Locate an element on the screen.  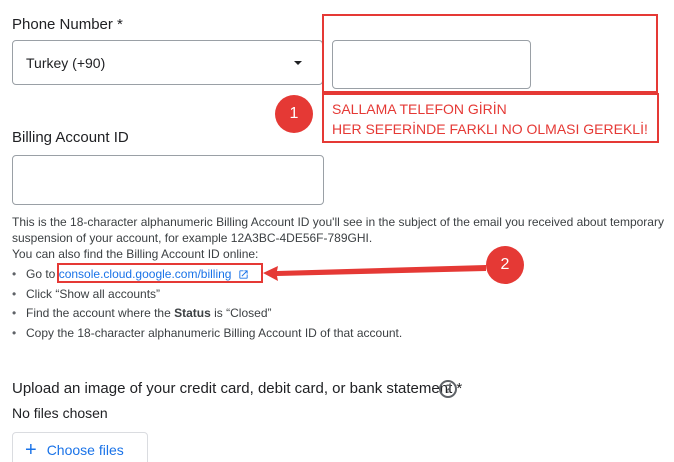
choose-files-button: + Choose files is located at coordinates (80, 447).